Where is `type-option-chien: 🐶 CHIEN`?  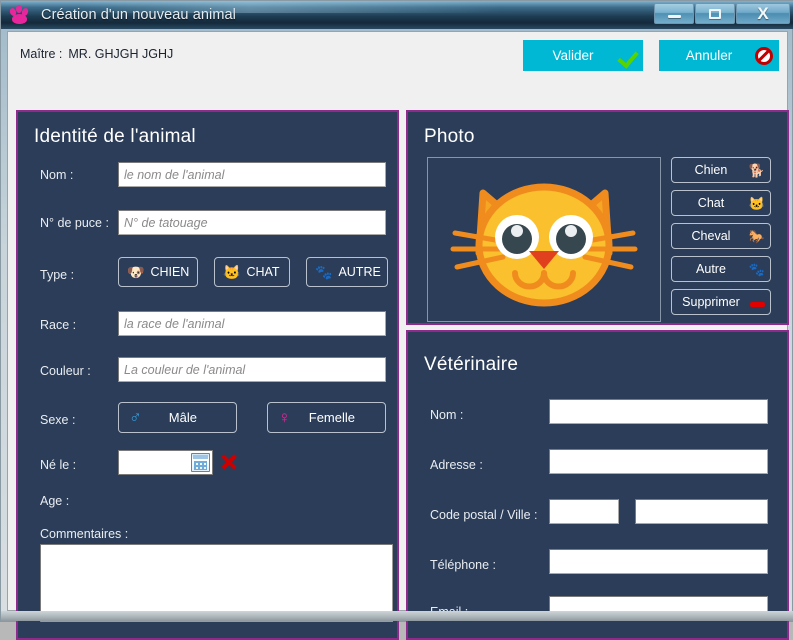 type-option-chien: 🐶 CHIEN is located at coordinates (158, 272).